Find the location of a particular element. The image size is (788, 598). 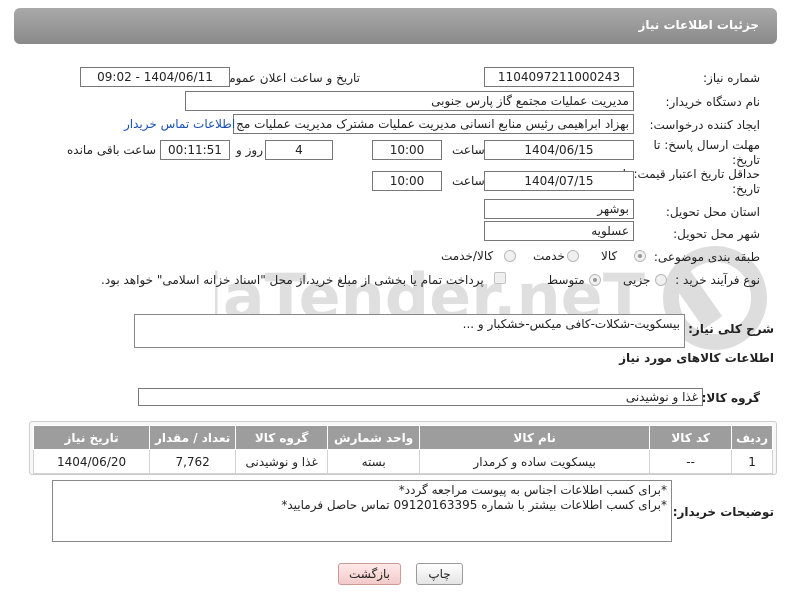

province-label: استان محل تحویل: is located at coordinates (712, 212).